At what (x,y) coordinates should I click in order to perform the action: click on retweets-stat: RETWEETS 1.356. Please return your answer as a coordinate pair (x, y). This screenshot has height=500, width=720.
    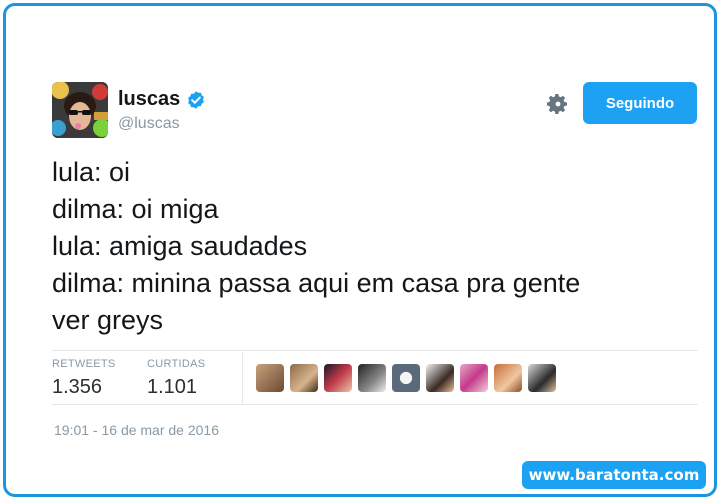
    Looking at the image, I should click on (84, 378).